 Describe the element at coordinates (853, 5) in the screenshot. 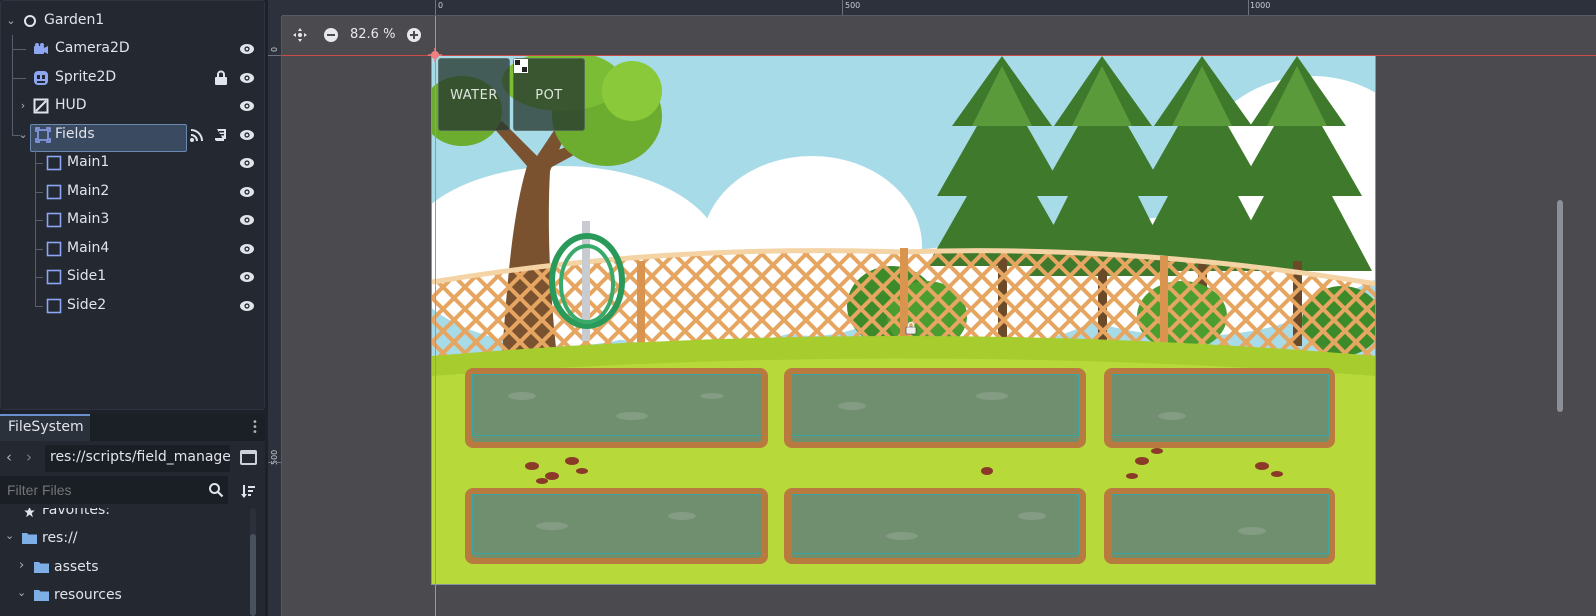

I see `ruler-label: 500` at that location.